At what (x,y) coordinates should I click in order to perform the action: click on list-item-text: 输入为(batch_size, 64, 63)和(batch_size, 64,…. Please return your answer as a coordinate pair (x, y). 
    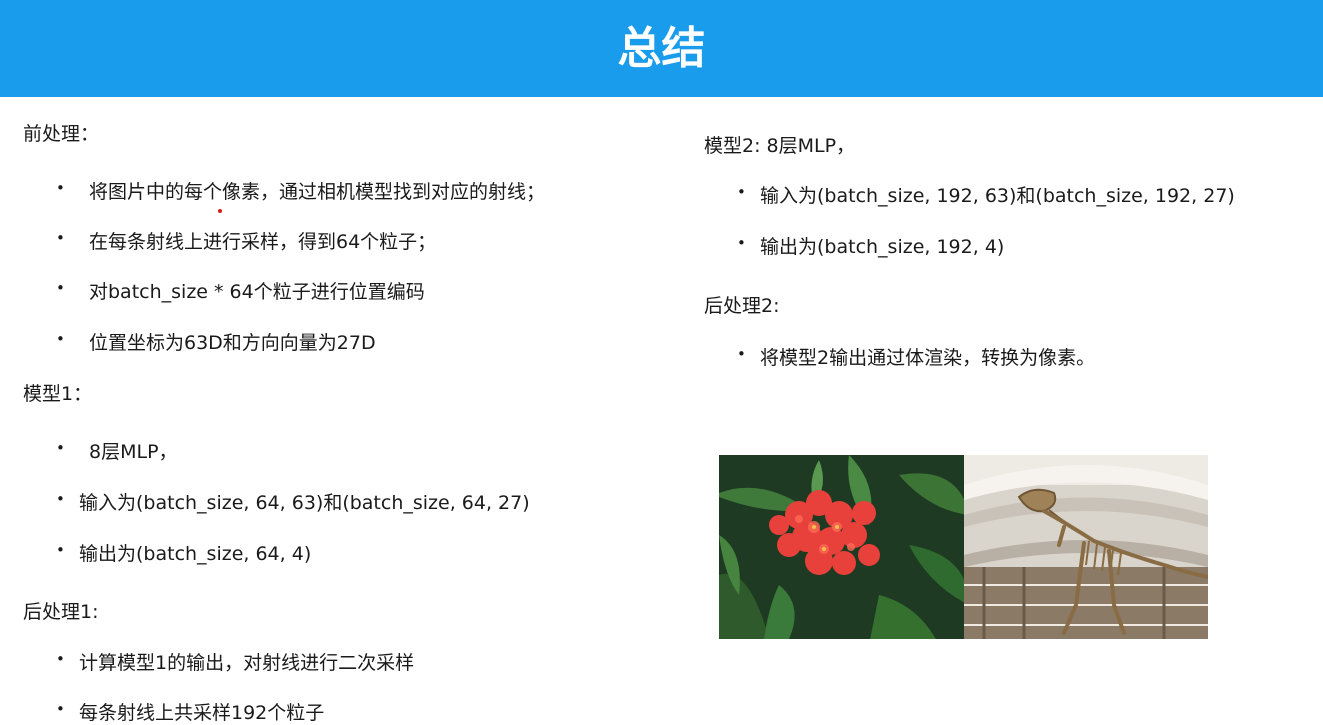
    Looking at the image, I should click on (304, 503).